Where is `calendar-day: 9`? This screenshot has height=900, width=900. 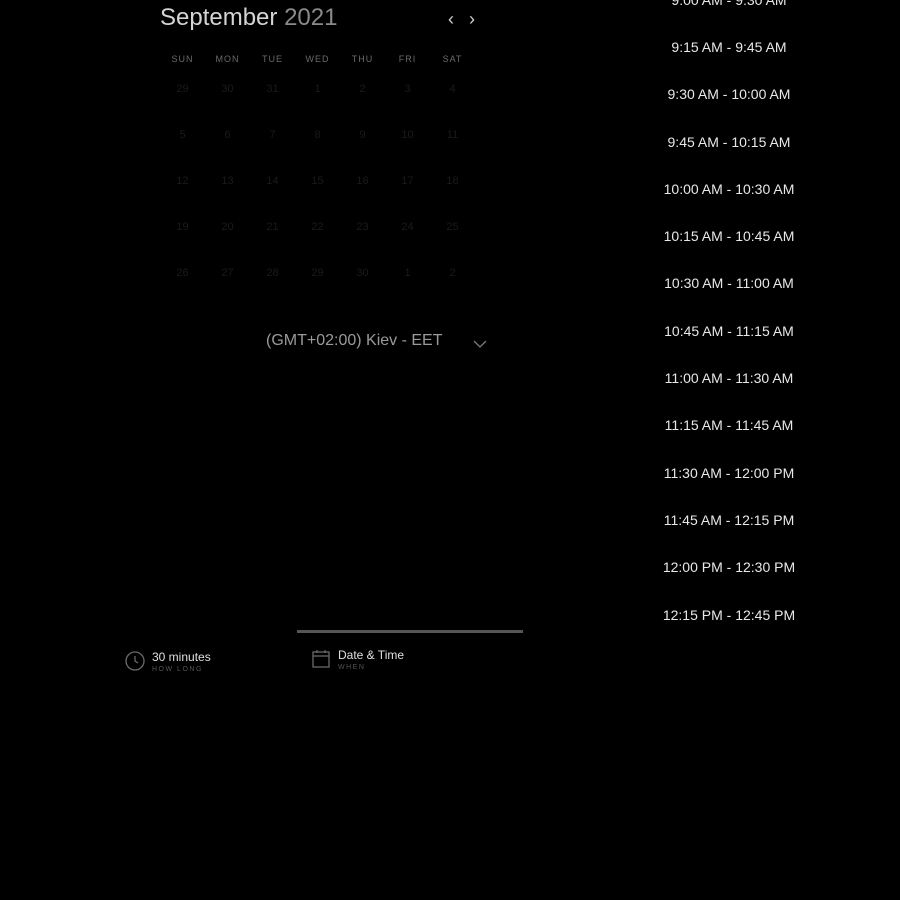 calendar-day: 9 is located at coordinates (362, 149).